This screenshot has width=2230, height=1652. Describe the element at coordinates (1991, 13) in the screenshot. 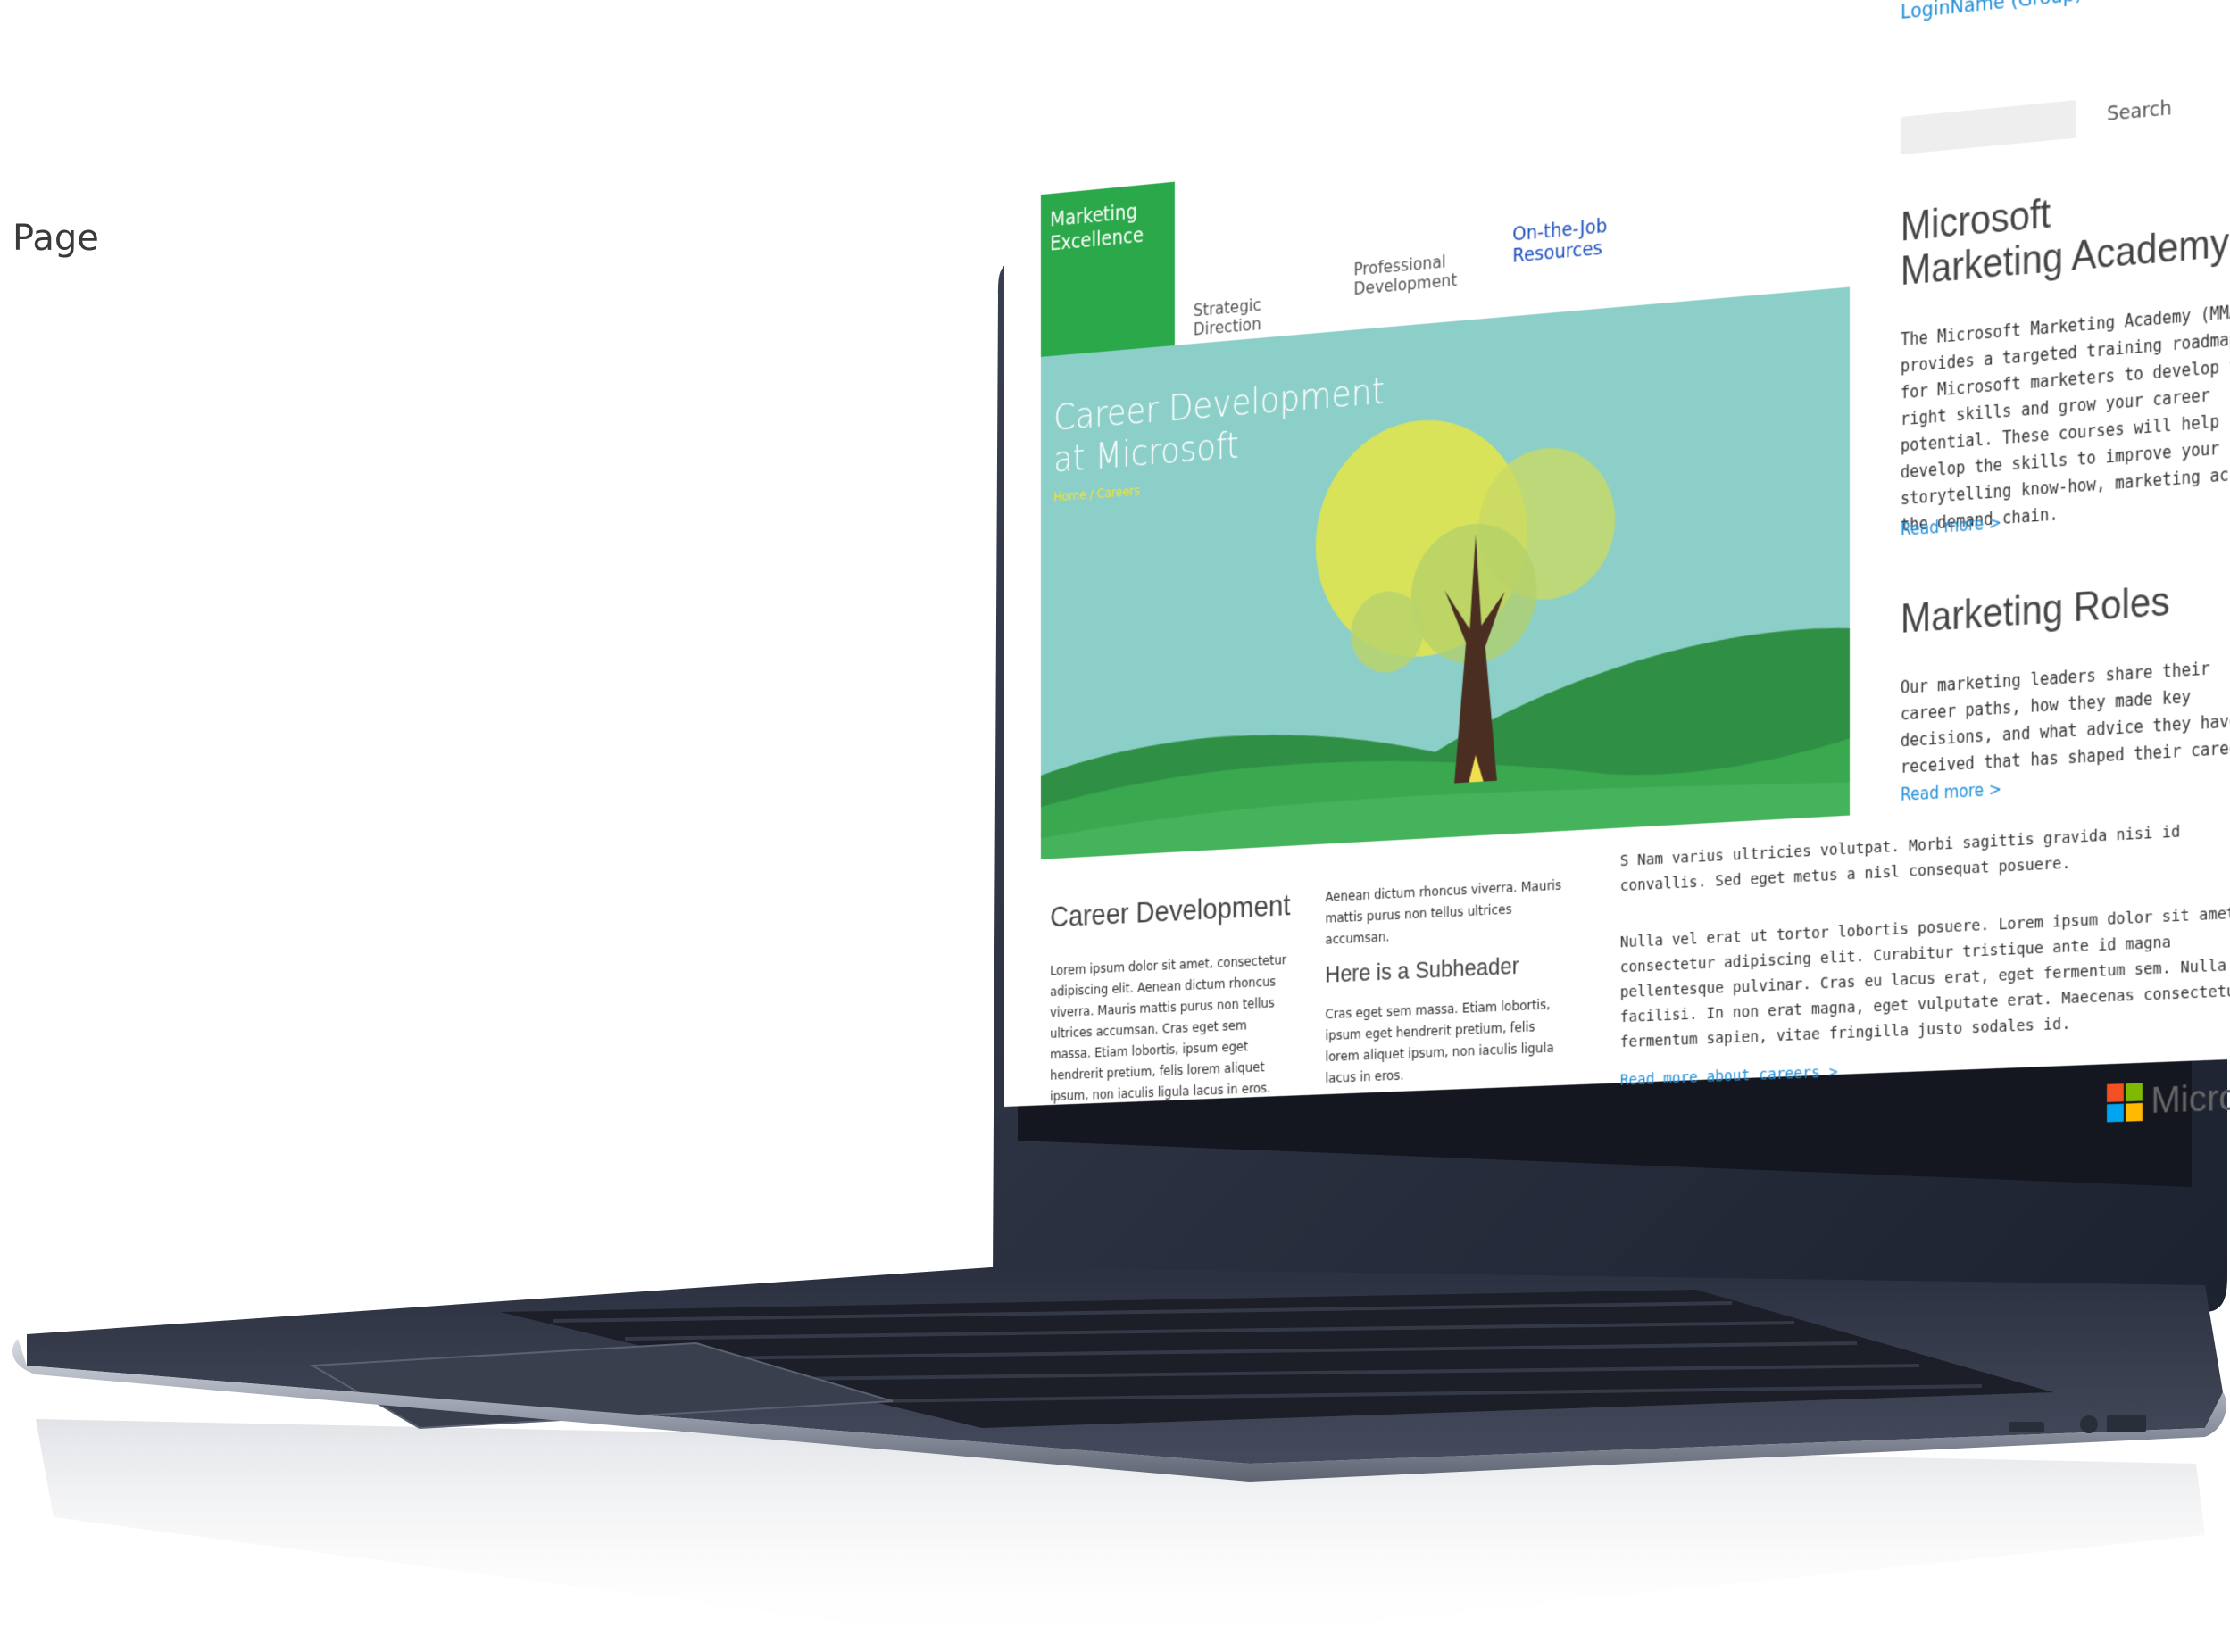

I see `login-name: LoginName (Group)` at that location.